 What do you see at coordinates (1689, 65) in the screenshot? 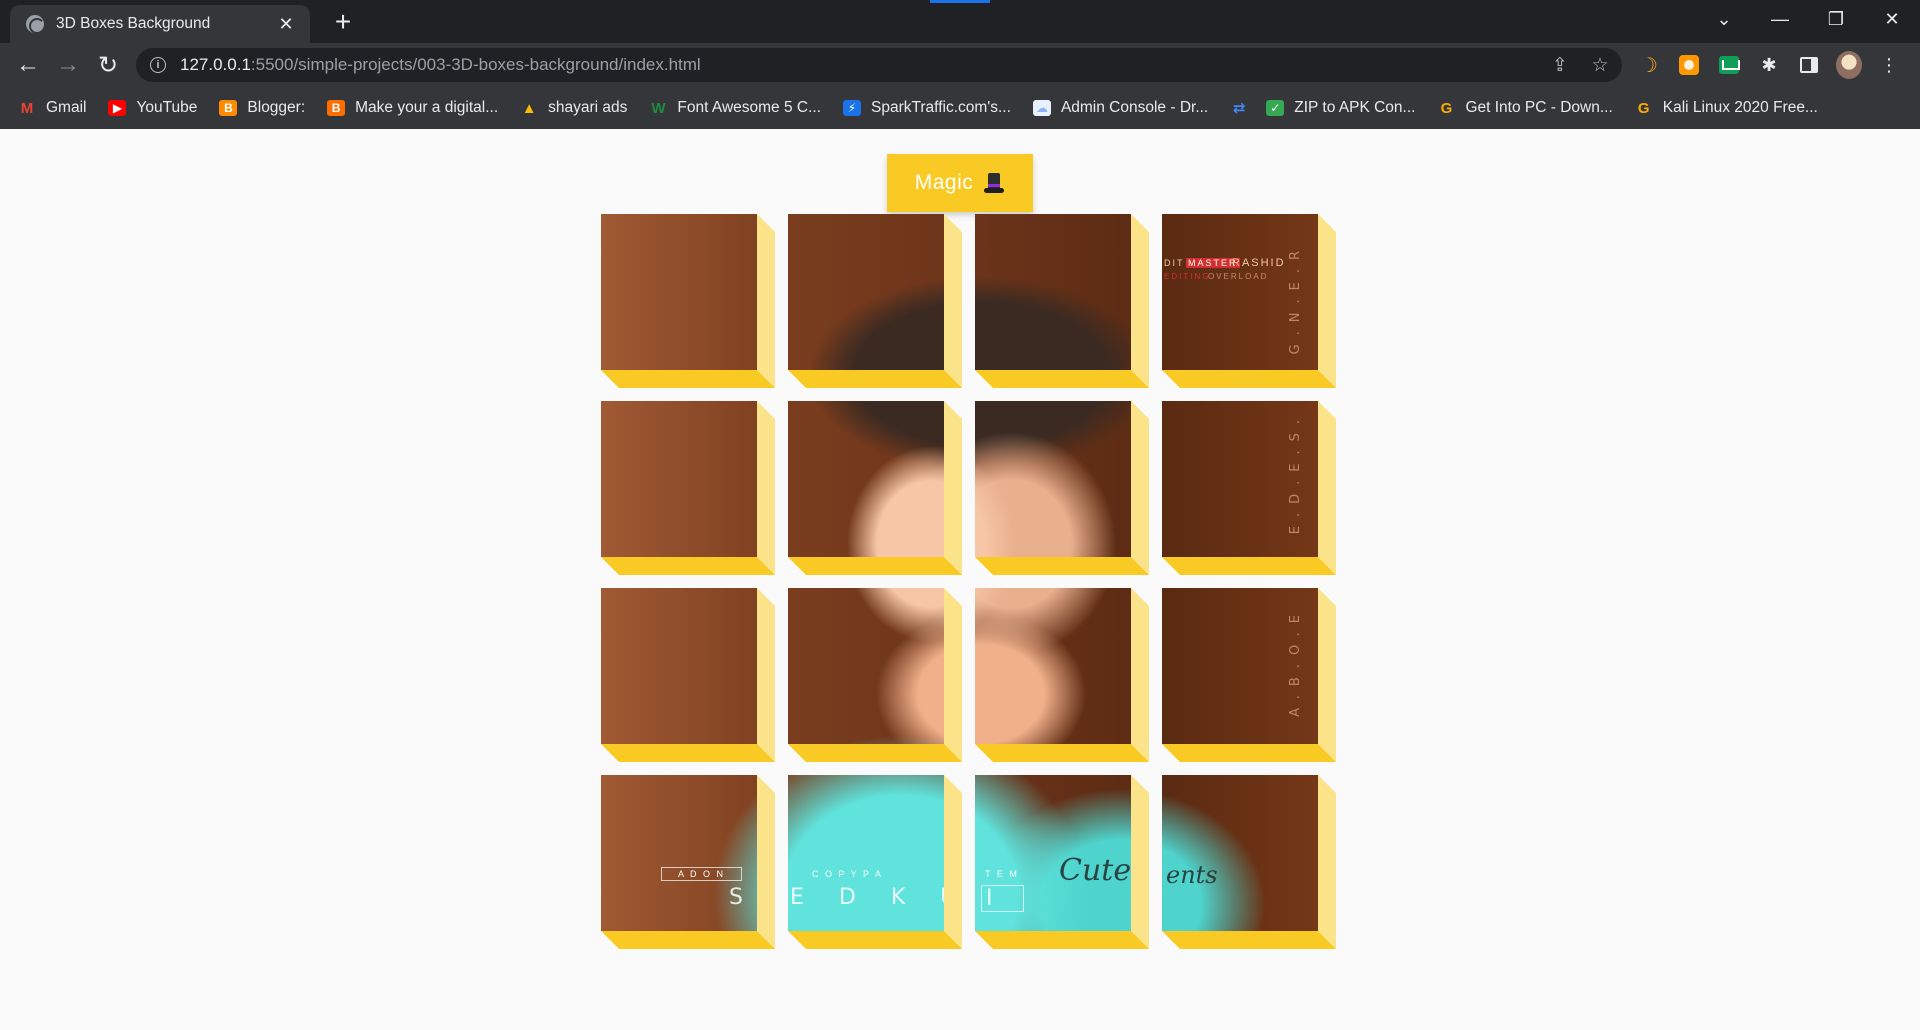
I see `orange-extension-icon` at bounding box center [1689, 65].